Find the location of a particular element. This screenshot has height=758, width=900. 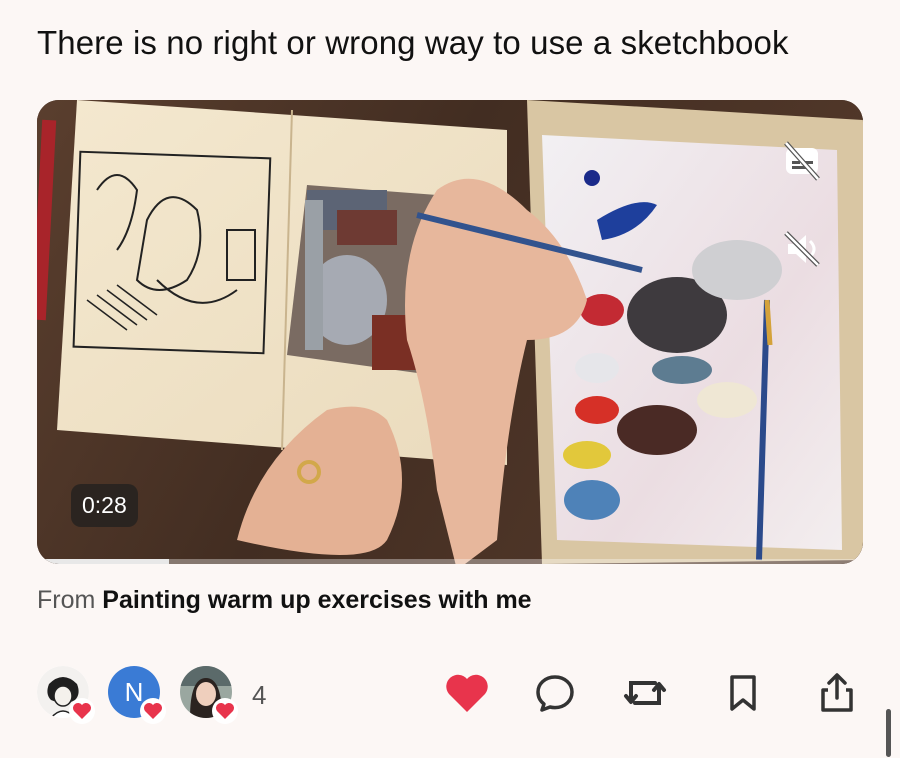

repost-icon is located at coordinates (645, 693).